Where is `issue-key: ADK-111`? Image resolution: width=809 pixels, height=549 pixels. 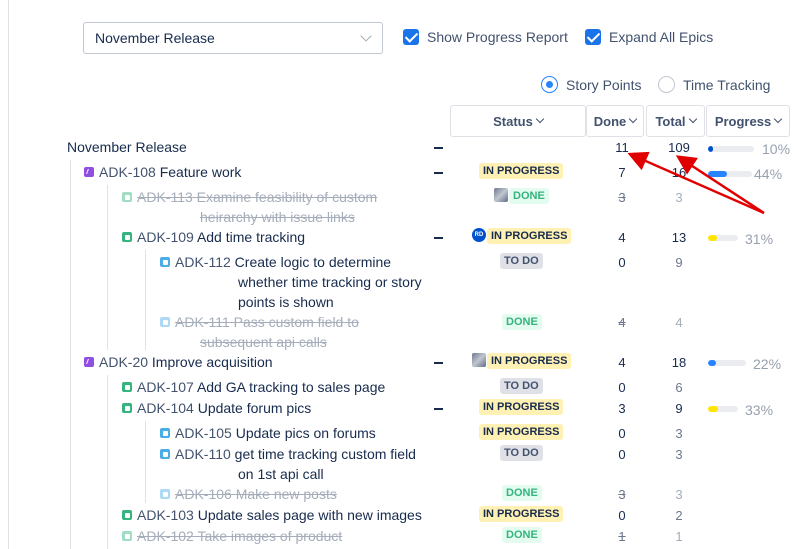 issue-key: ADK-111 is located at coordinates (202, 322).